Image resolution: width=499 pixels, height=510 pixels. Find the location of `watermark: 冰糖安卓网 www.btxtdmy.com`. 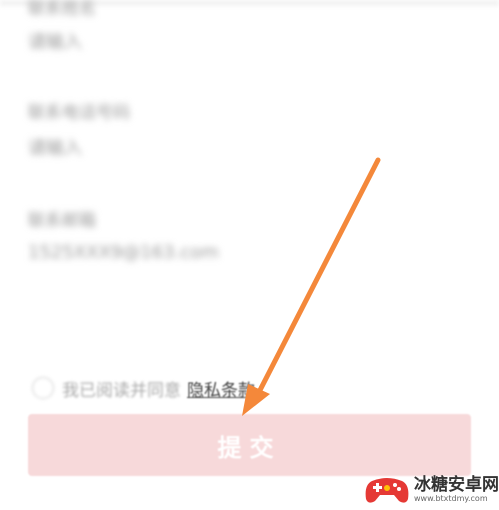

watermark: 冰糖安卓网 www.btxtdmy.com is located at coordinates (431, 490).